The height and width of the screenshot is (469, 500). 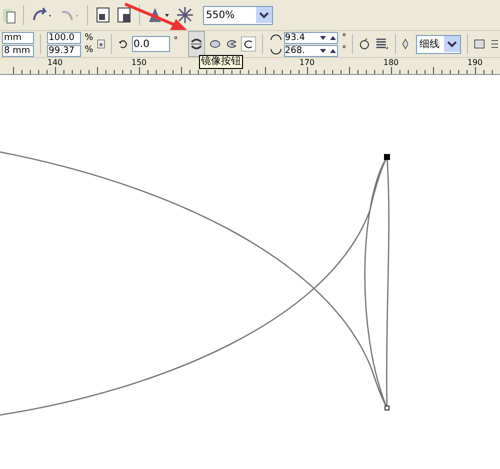 I want to click on outline-width-dropdown: 细线, so click(x=438, y=44).